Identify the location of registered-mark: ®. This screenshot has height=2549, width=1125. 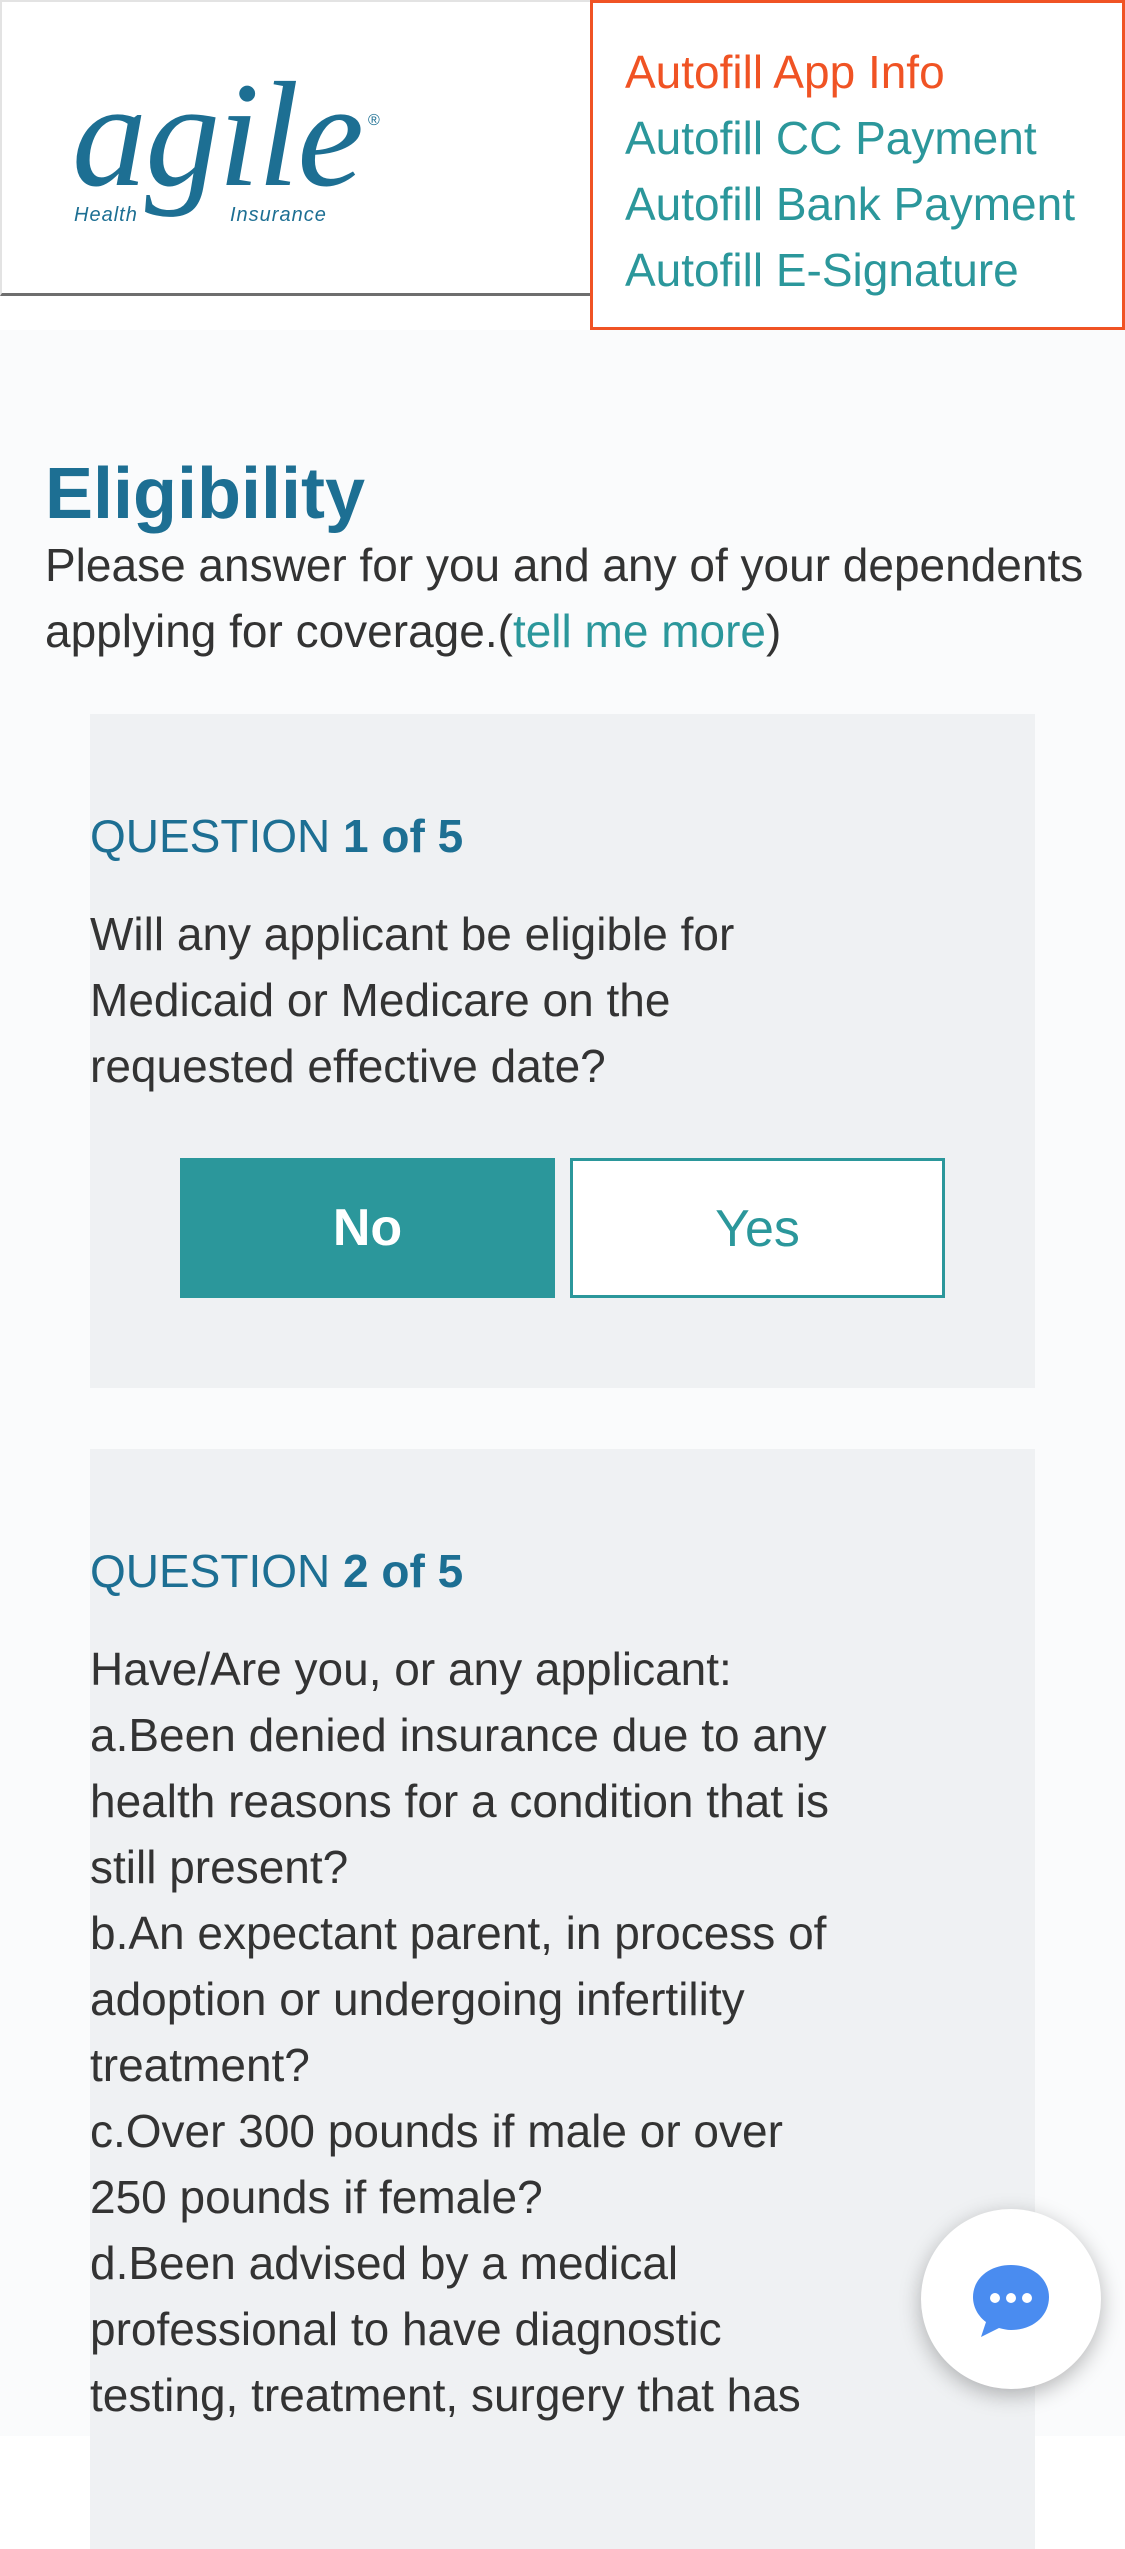
(374, 120).